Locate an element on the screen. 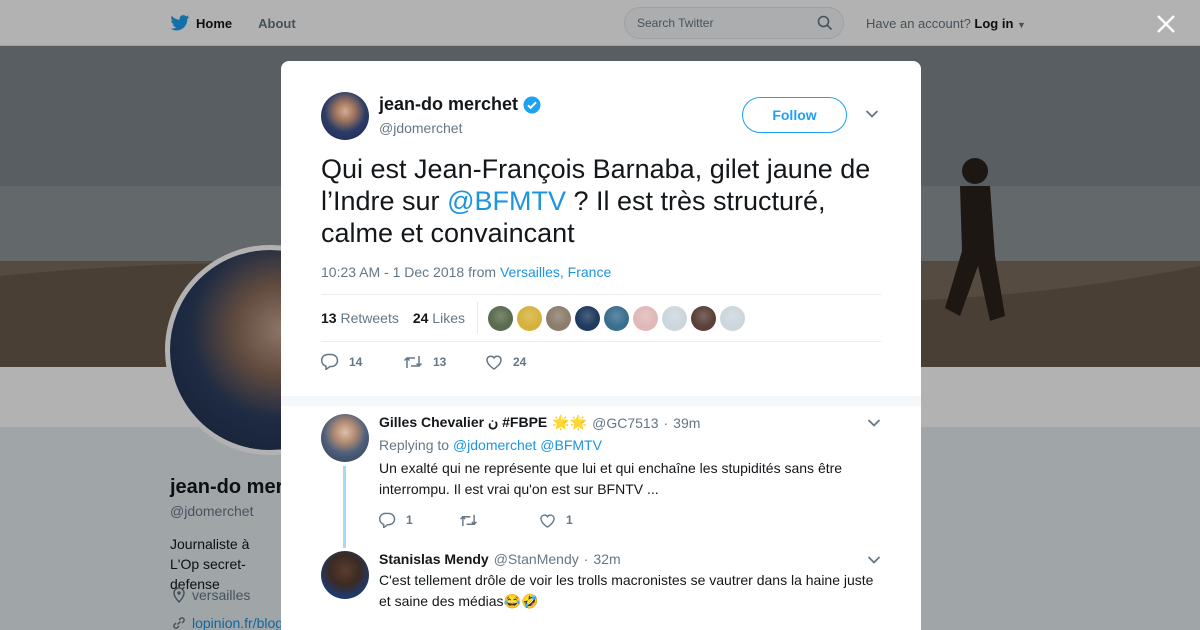 The width and height of the screenshot is (1200, 630). like-count: 24 is located at coordinates (520, 361).